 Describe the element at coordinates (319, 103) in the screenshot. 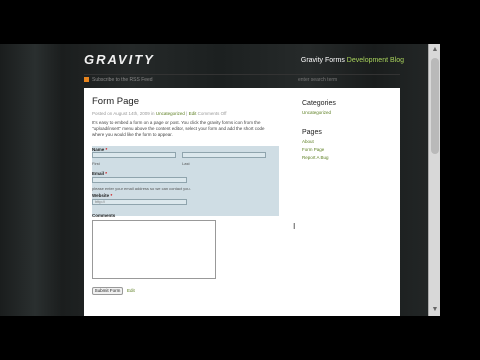

I see `categories-heading: Categories` at that location.